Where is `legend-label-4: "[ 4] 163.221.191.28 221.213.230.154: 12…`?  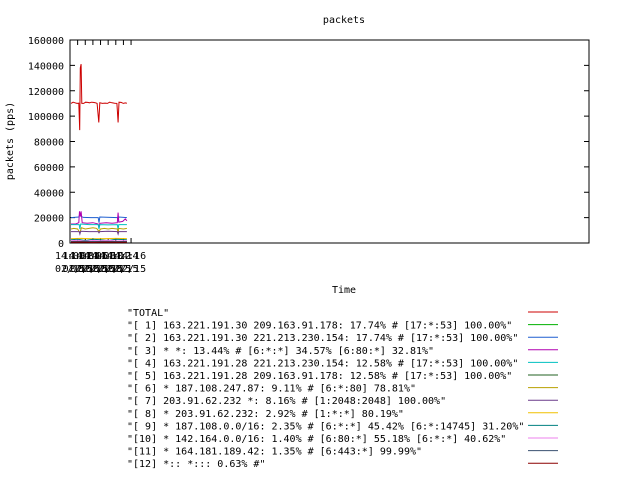
legend-label-4: "[ 4] 163.221.191.28 221.213.230.154: 12… is located at coordinates (322, 363).